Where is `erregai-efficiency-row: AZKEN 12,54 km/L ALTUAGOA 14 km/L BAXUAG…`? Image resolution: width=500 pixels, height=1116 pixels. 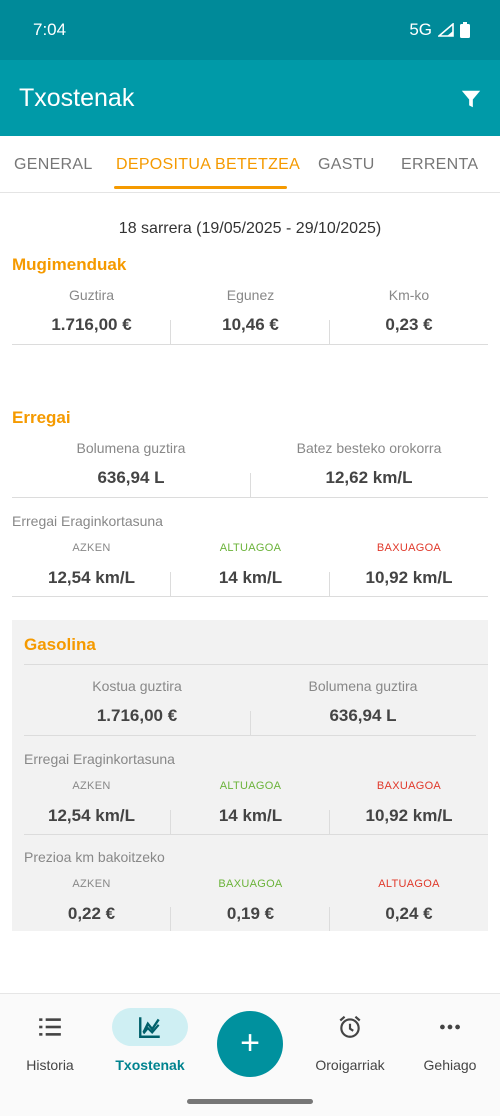
erregai-efficiency-row: AZKEN 12,54 km/L ALTUAGOA 14 km/L BAXUAG… is located at coordinates (250, 565).